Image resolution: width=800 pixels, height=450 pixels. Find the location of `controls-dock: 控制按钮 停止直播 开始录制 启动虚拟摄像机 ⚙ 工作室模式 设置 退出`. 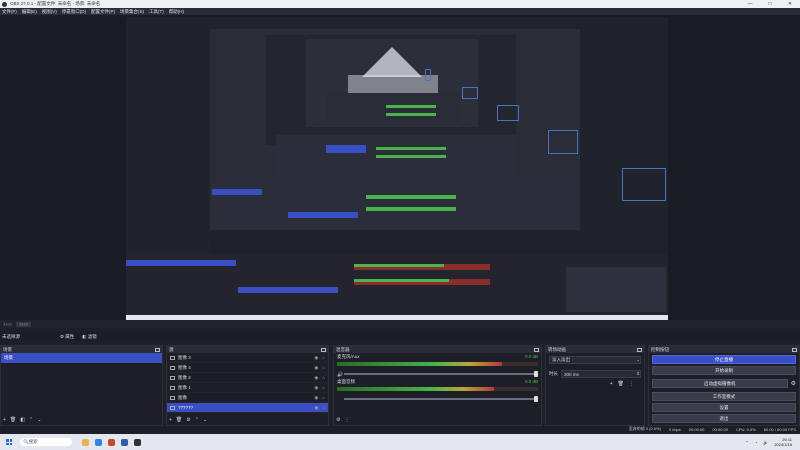

controls-dock: 控制按钮 停止直播 开始录制 启动虚拟摄像机 ⚙ 工作室模式 设置 退出 is located at coordinates (724, 385).